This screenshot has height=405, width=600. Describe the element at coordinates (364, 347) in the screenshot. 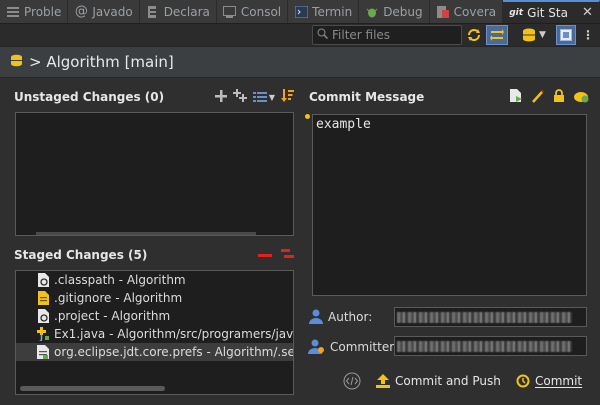

I see `committer-label: Committer:` at that location.